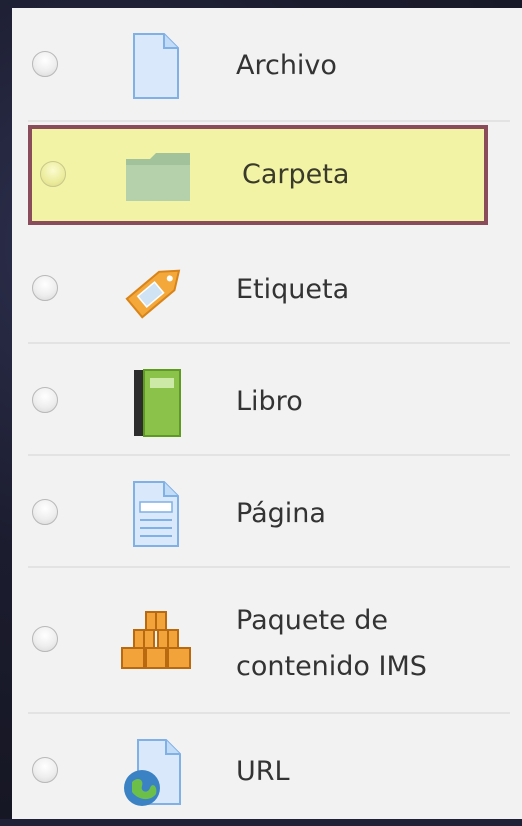 Image resolution: width=522 pixels, height=826 pixels. What do you see at coordinates (45, 288) in the screenshot?
I see `radio-etiqueta` at bounding box center [45, 288].